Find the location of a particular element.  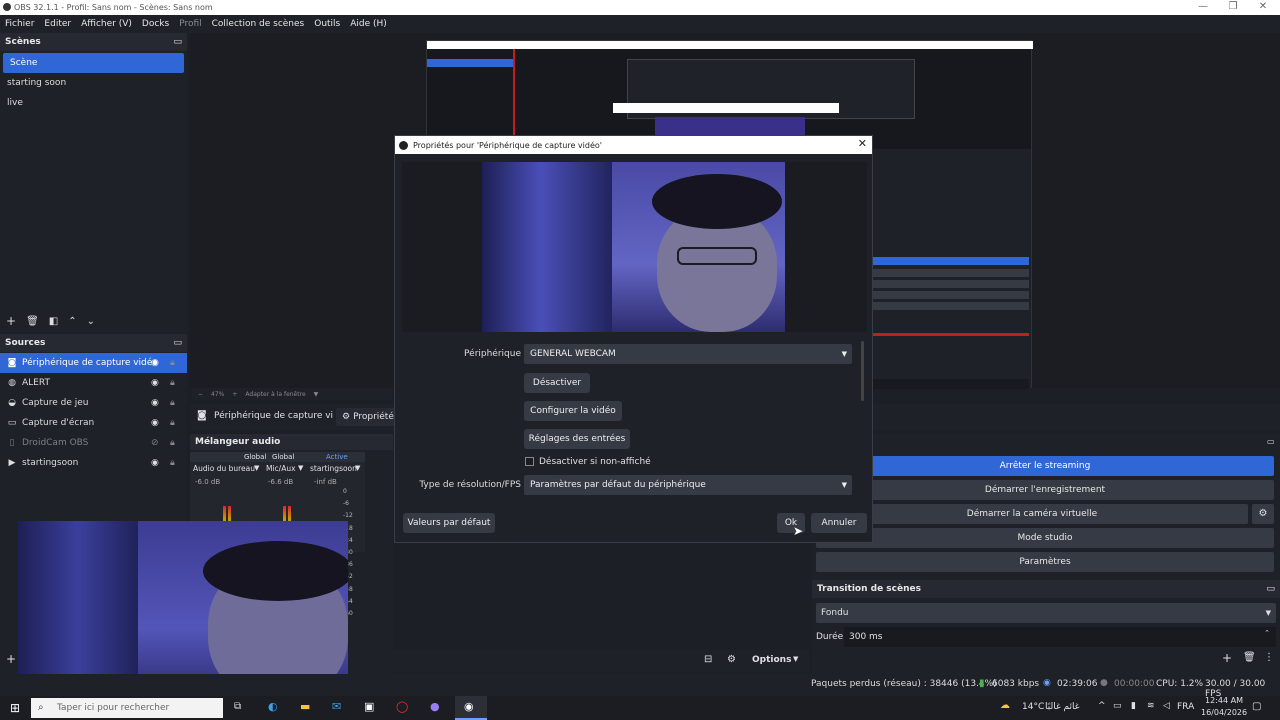

gear-icon: ⚙ is located at coordinates (1263, 514).